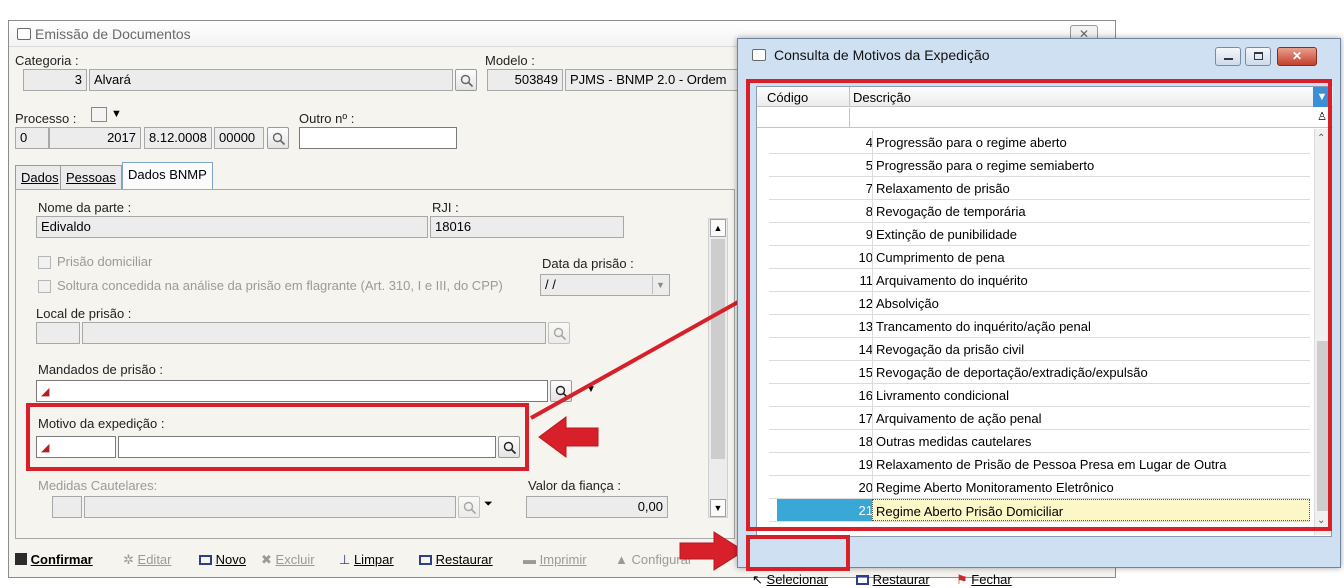 The height and width of the screenshot is (588, 1344). What do you see at coordinates (712, 551) in the screenshot?
I see `red-arrow-right-icon` at bounding box center [712, 551].